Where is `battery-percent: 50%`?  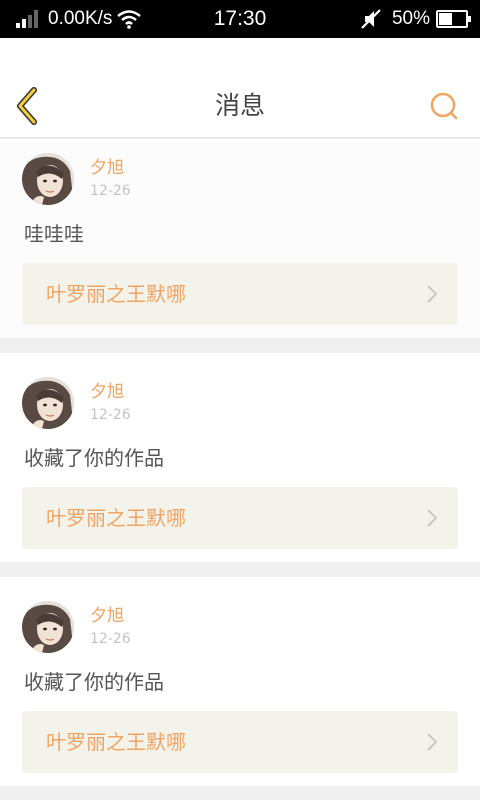 battery-percent: 50% is located at coordinates (410, 18).